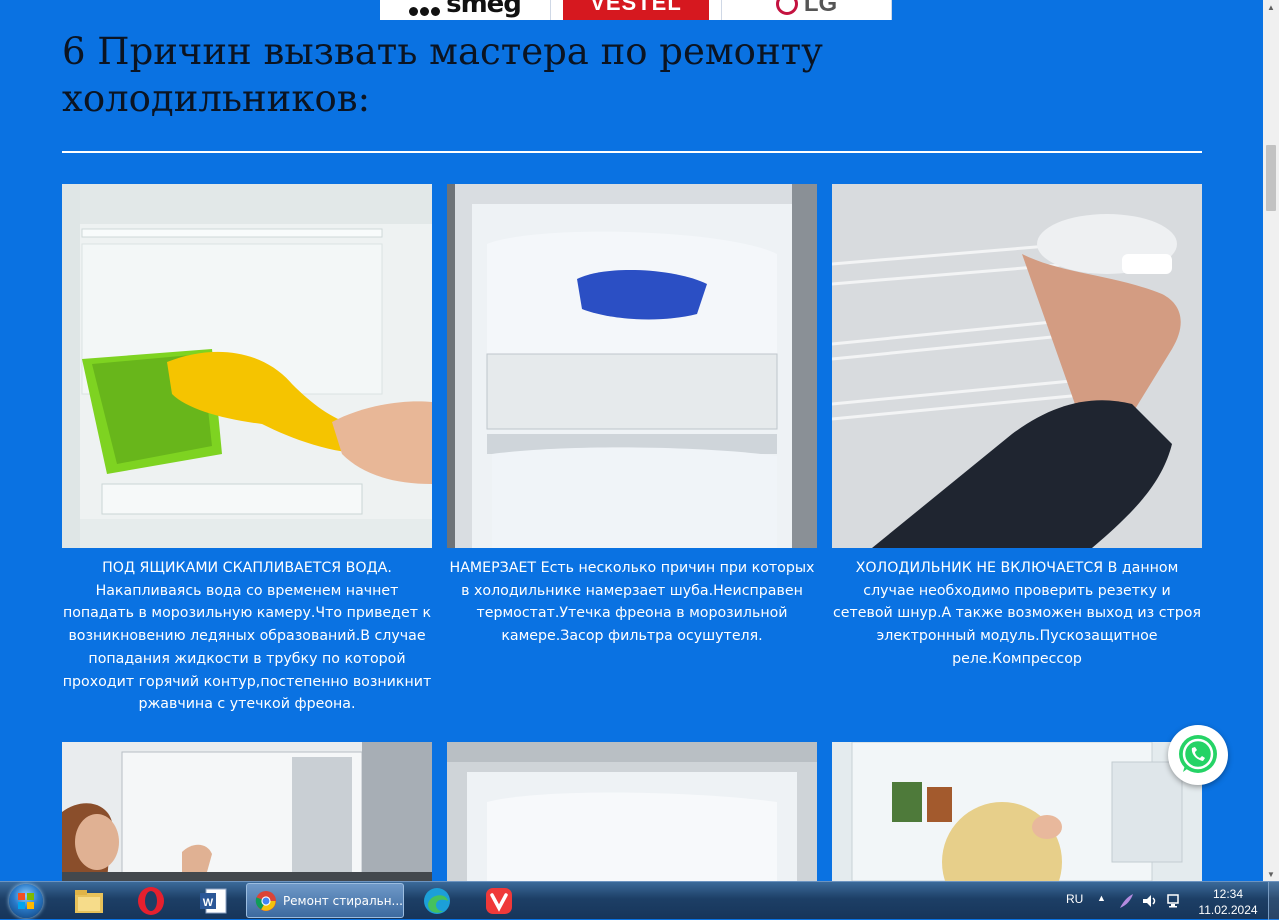 The image size is (1279, 920). I want to click on card-image-ice-buildup, so click(632, 811).